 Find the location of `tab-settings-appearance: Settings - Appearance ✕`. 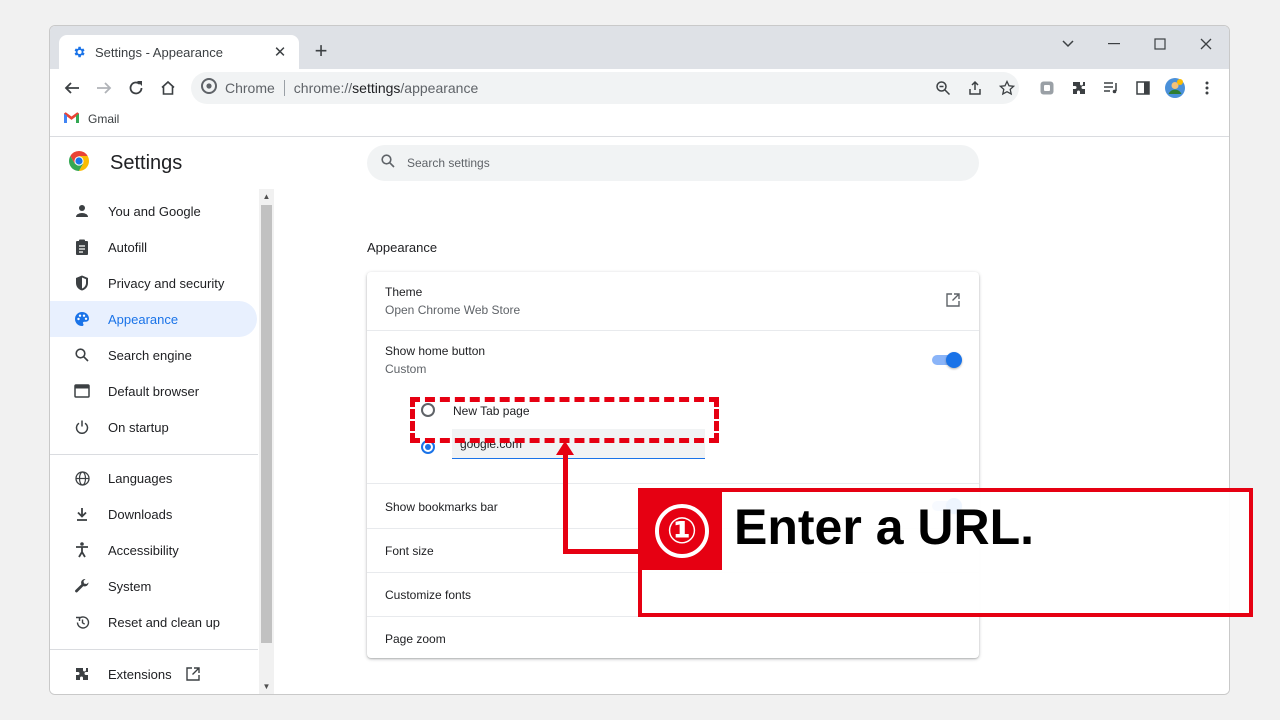

tab-settings-appearance: Settings - Appearance ✕ is located at coordinates (179, 52).